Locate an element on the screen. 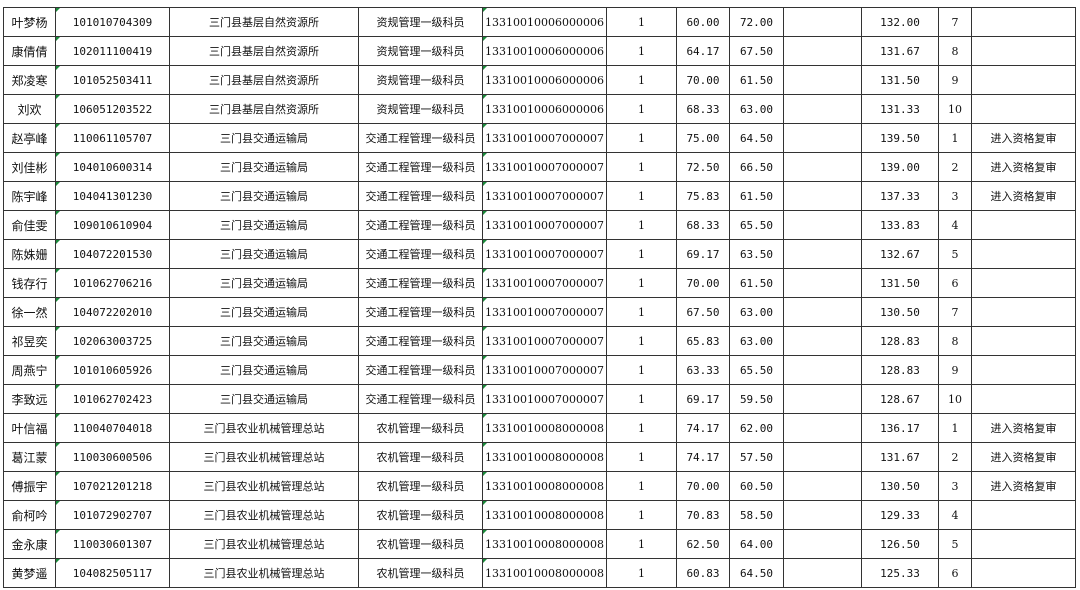  cell-exam-id: 101010704309 is located at coordinates (112, 22).